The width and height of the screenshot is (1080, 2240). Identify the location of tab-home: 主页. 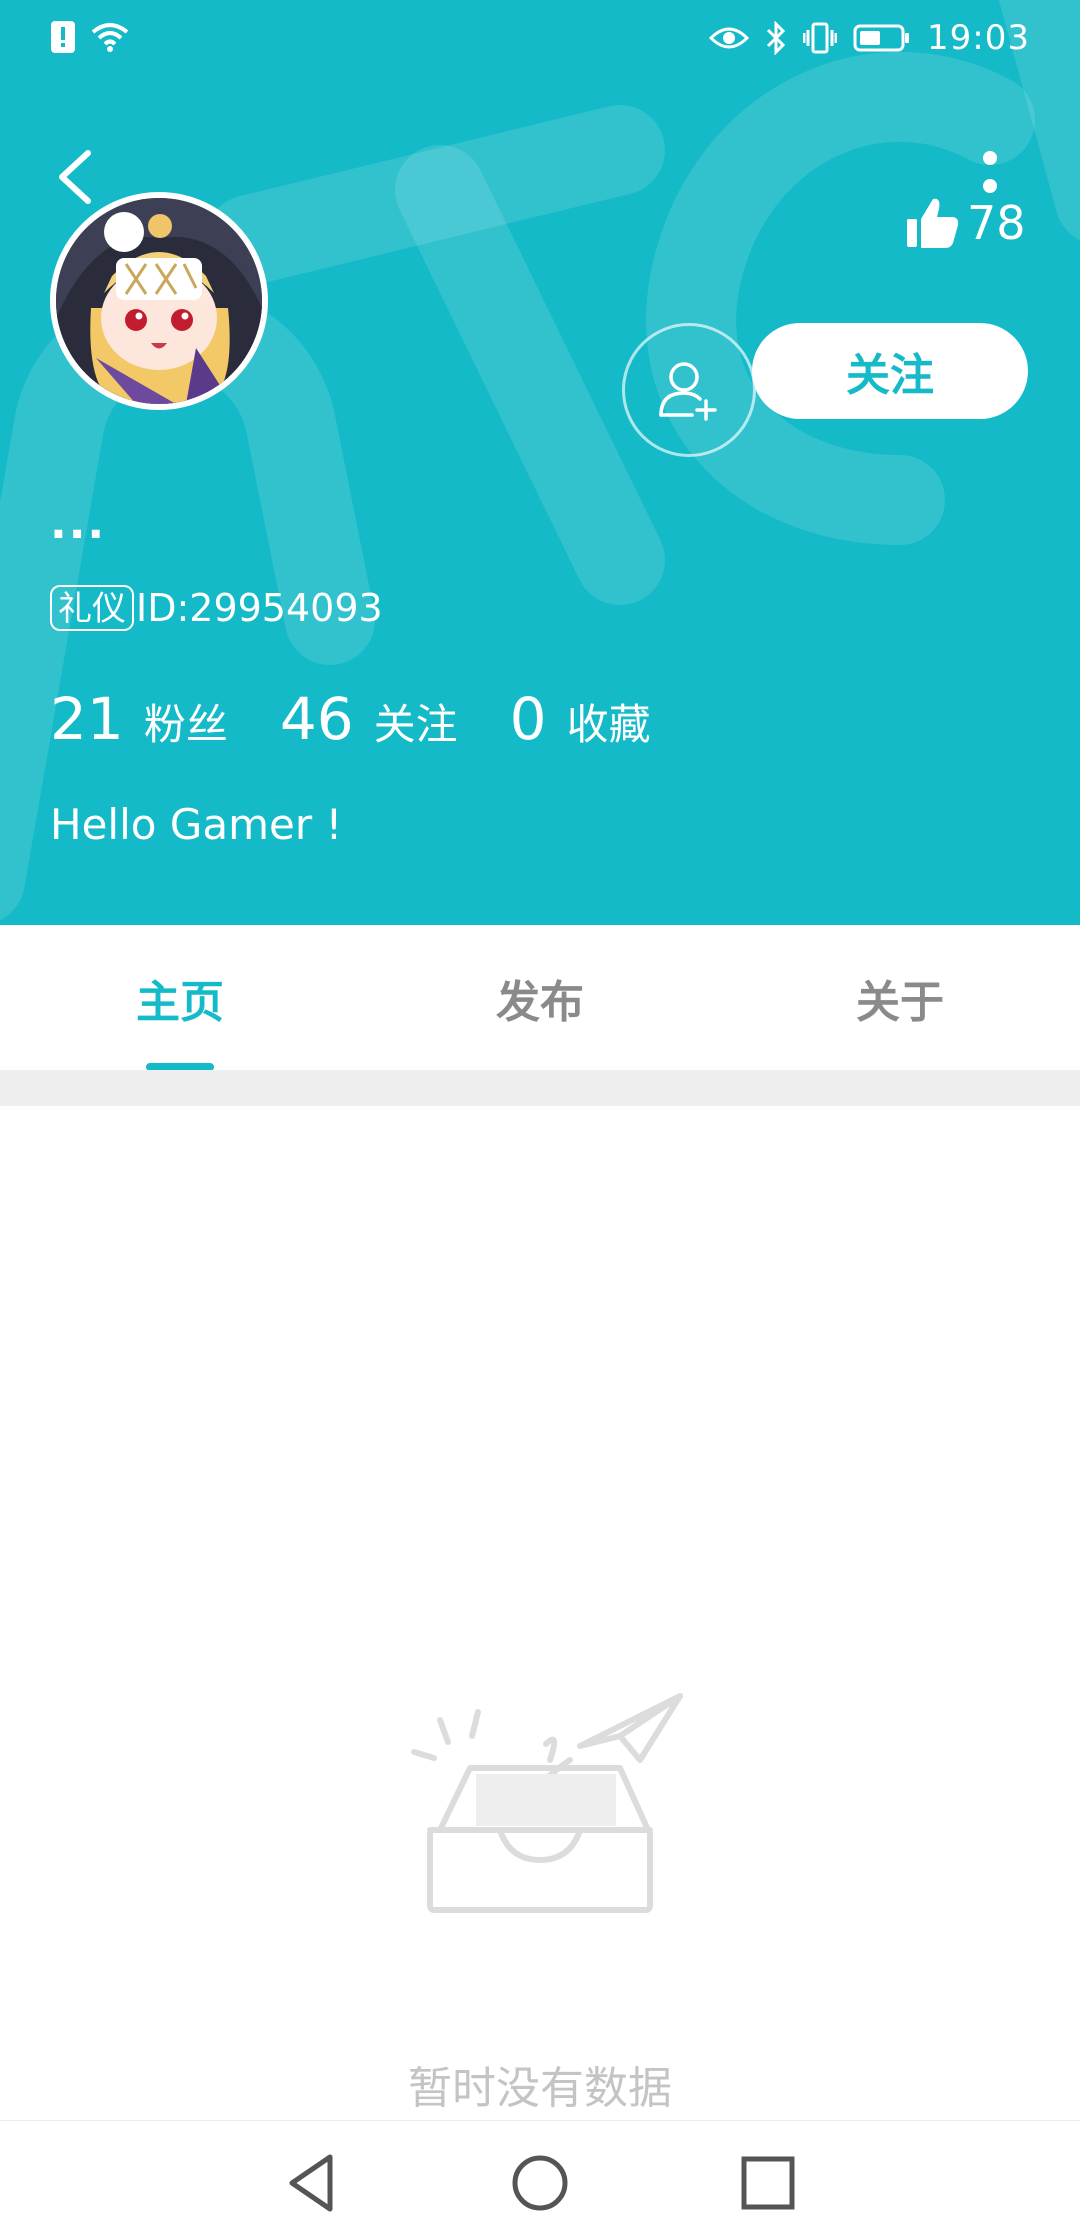
(180, 997).